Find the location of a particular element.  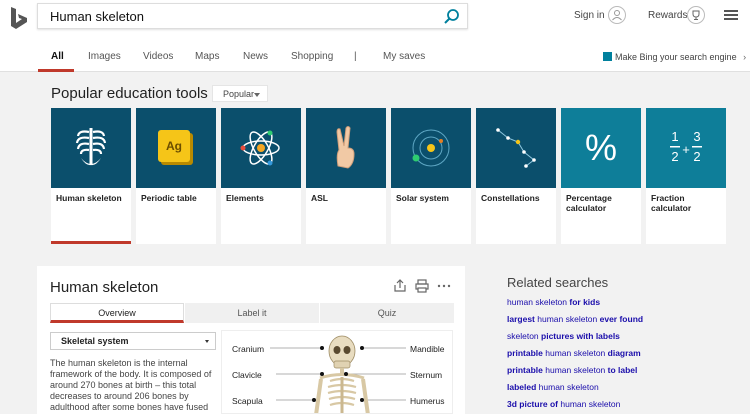

related-search-item: largest human skeleton ever found is located at coordinates (625, 322).